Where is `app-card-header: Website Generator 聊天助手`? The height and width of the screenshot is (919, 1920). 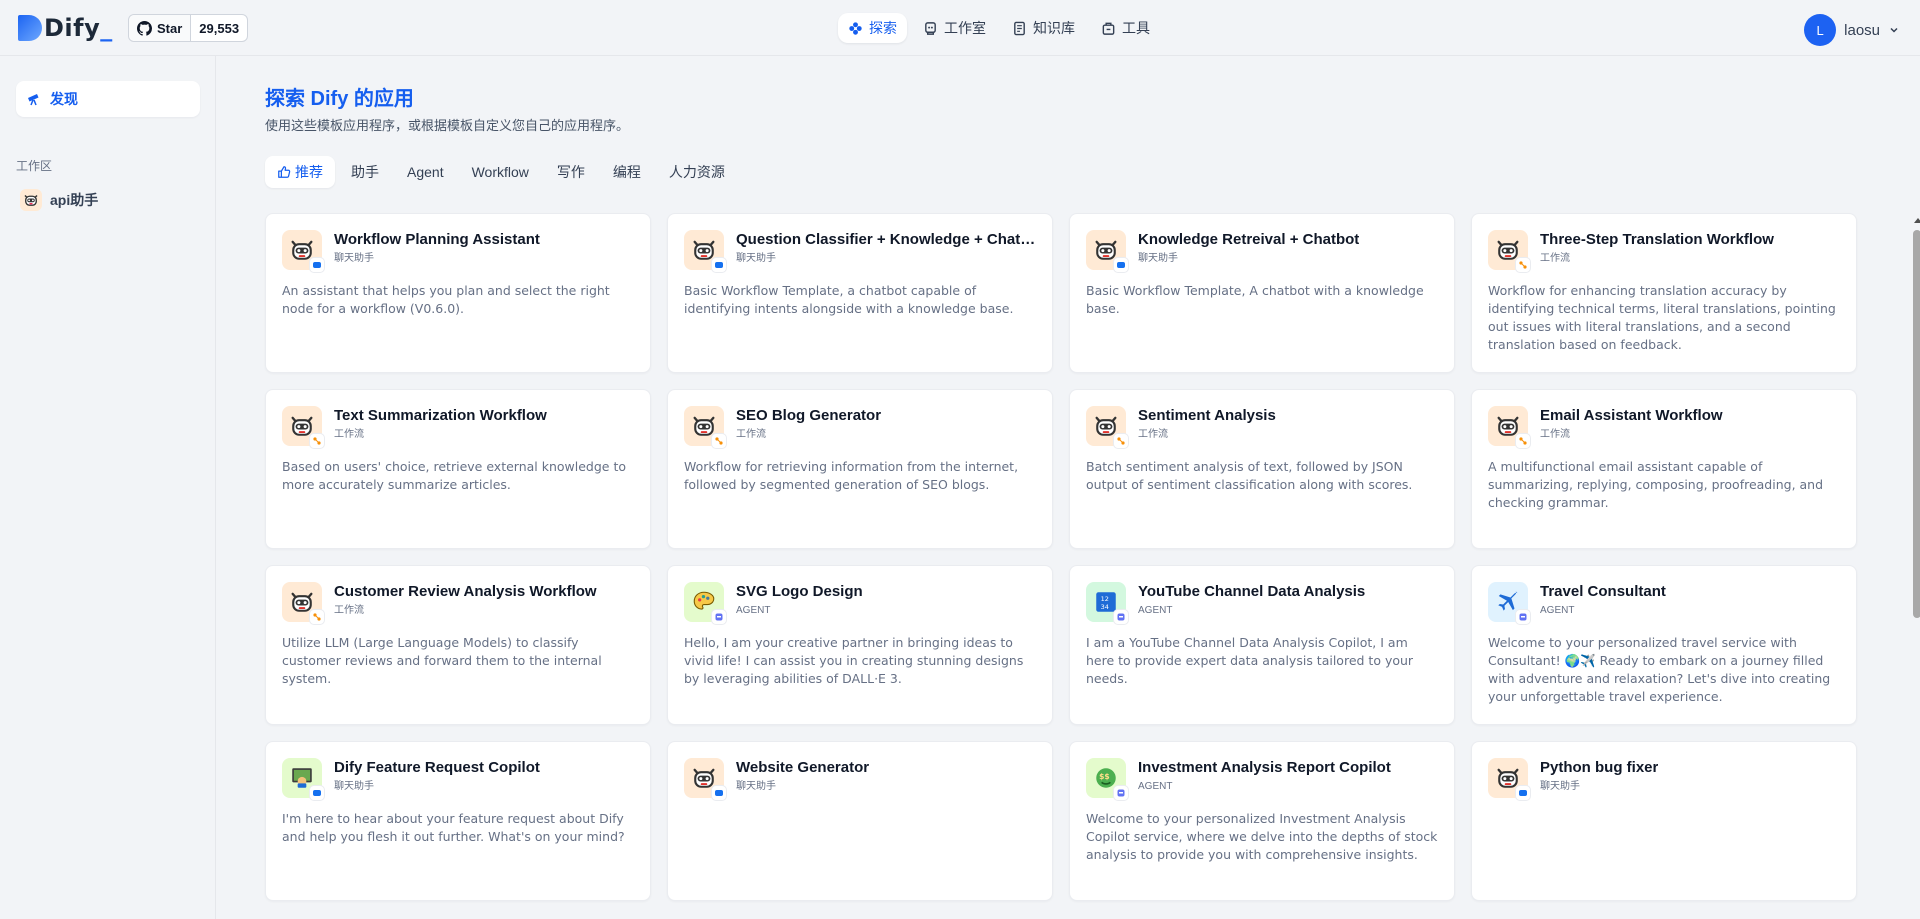 app-card-header: Website Generator 聊天助手 is located at coordinates (860, 779).